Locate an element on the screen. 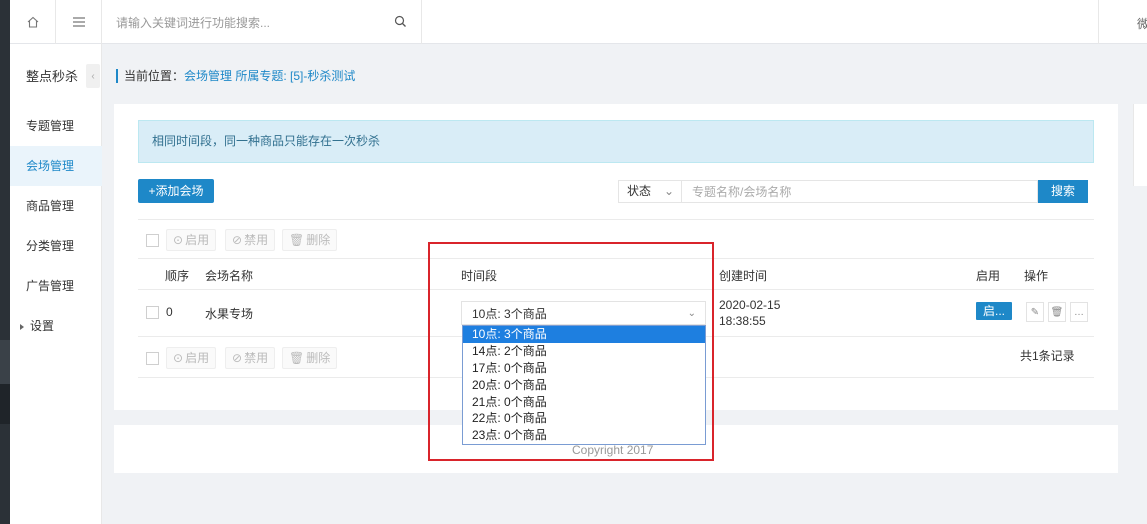  delete-button: 🗑 is located at coordinates (1057, 312).